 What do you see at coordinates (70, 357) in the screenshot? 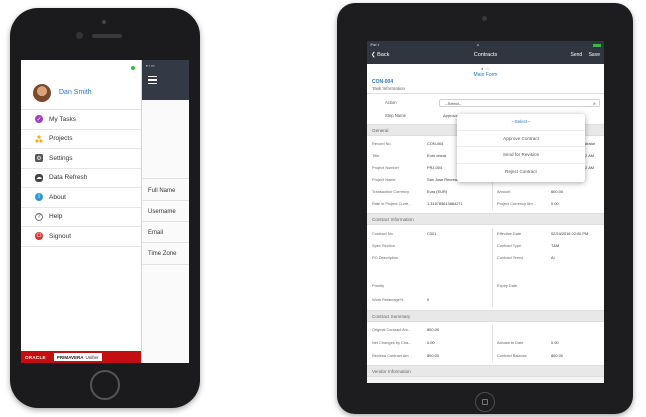
I see `primavera-text: PRIMAVERA` at bounding box center [70, 357].